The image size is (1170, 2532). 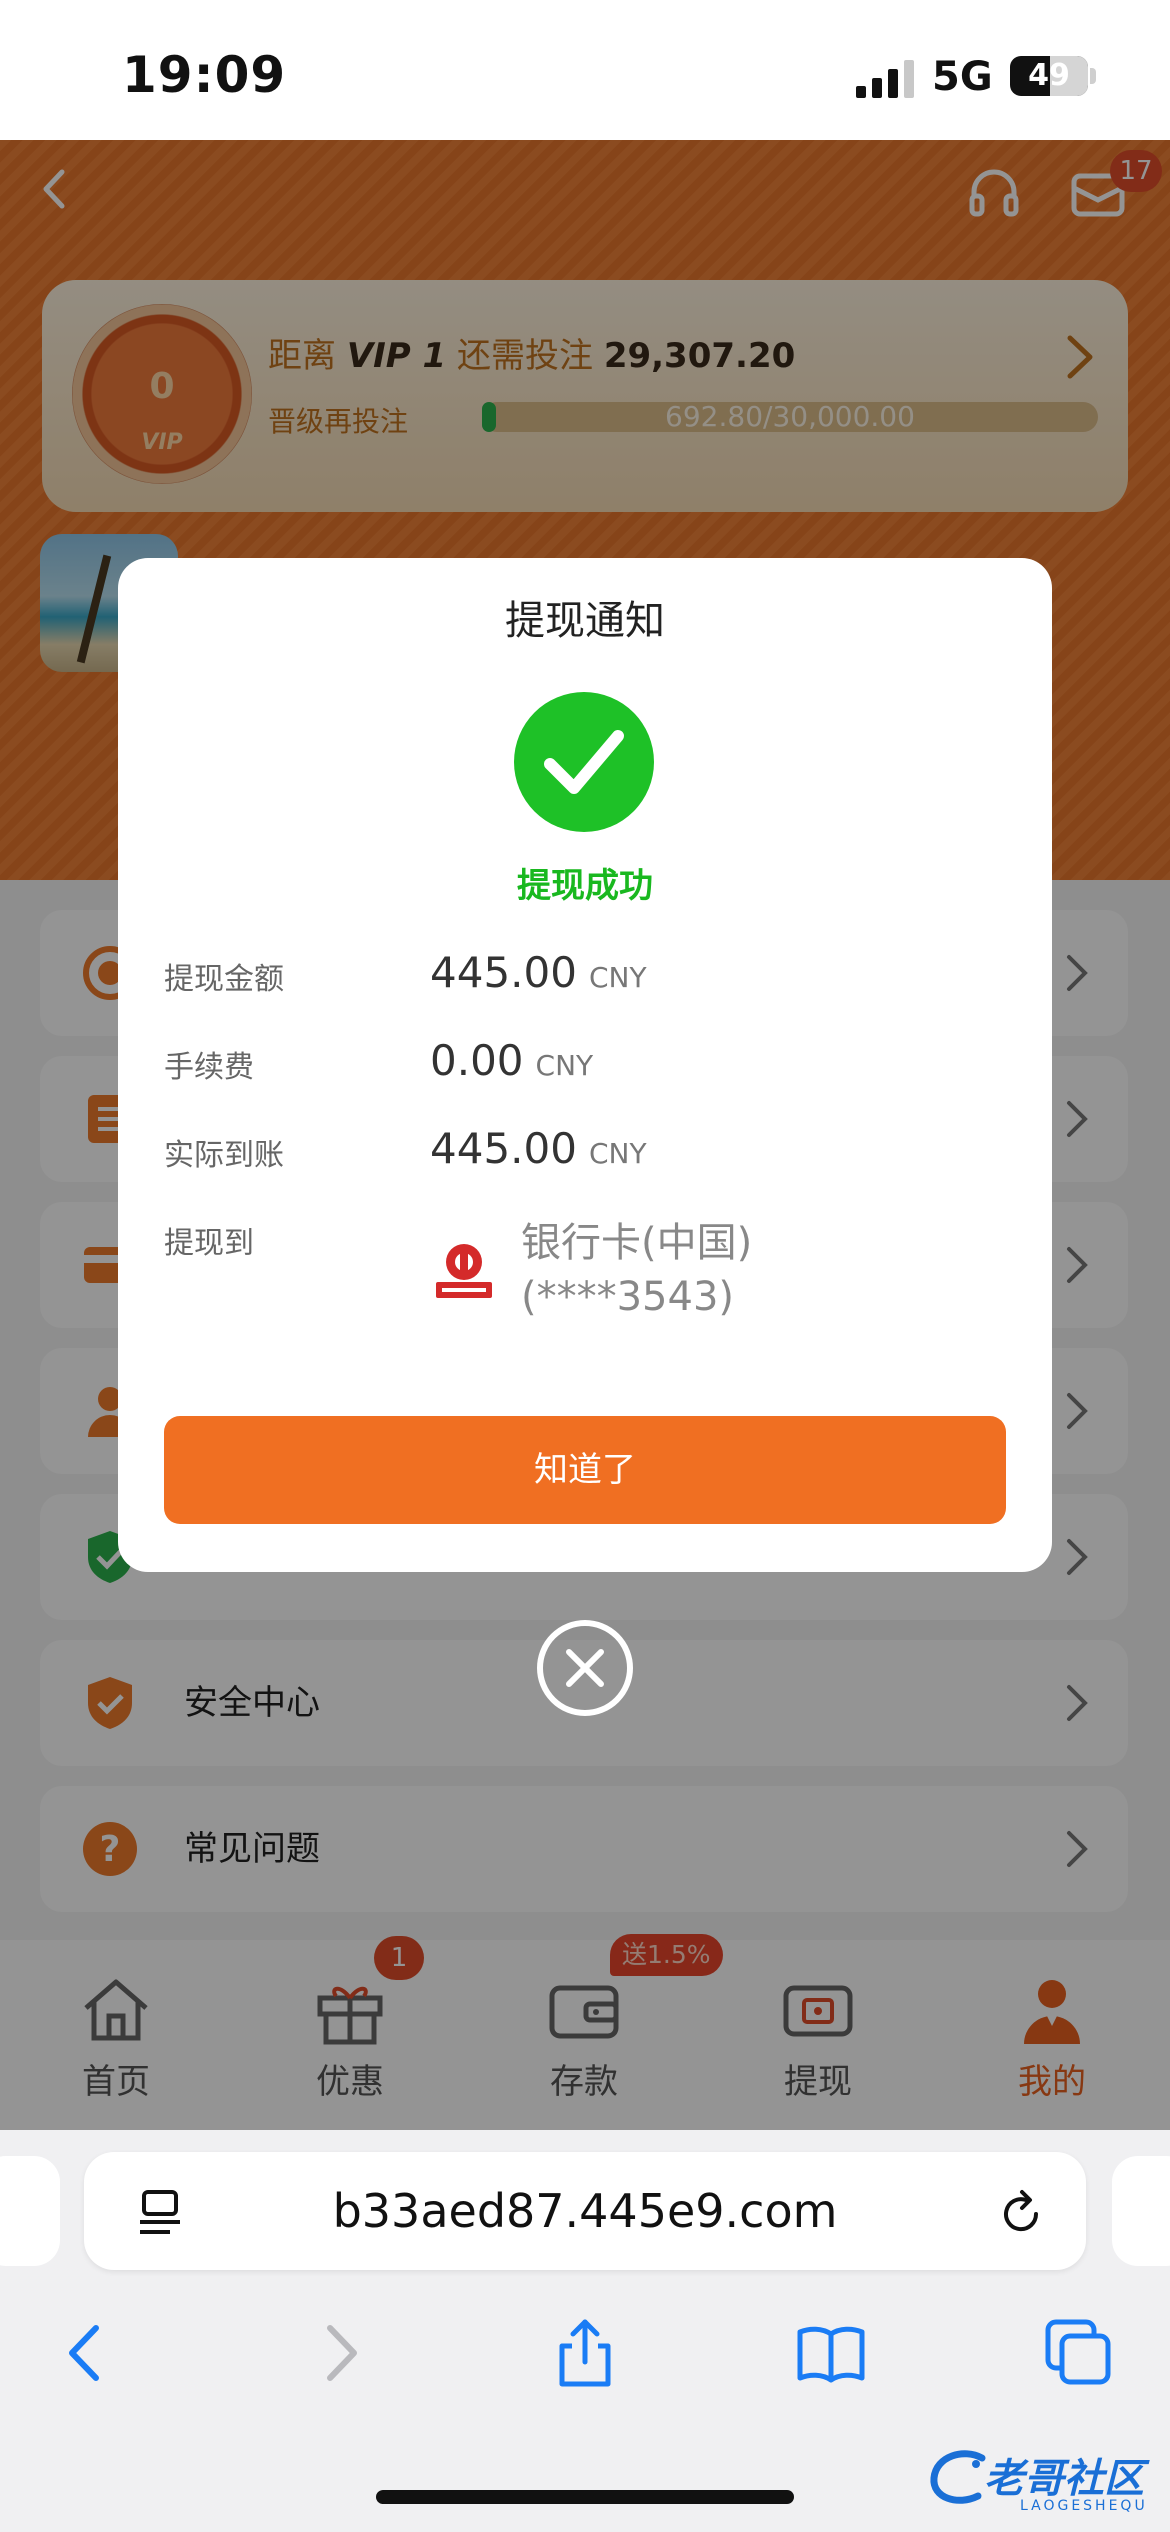 What do you see at coordinates (464, 1271) in the screenshot?
I see `bank-logo-icon` at bounding box center [464, 1271].